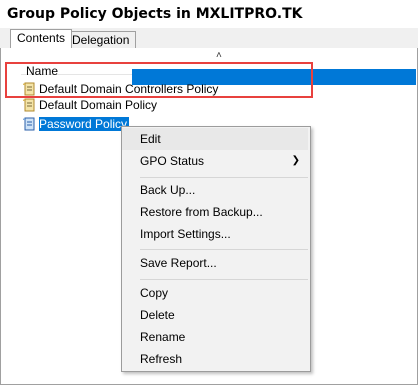 The height and width of the screenshot is (387, 418). I want to click on menu-item-delete: Delete, so click(215, 315).